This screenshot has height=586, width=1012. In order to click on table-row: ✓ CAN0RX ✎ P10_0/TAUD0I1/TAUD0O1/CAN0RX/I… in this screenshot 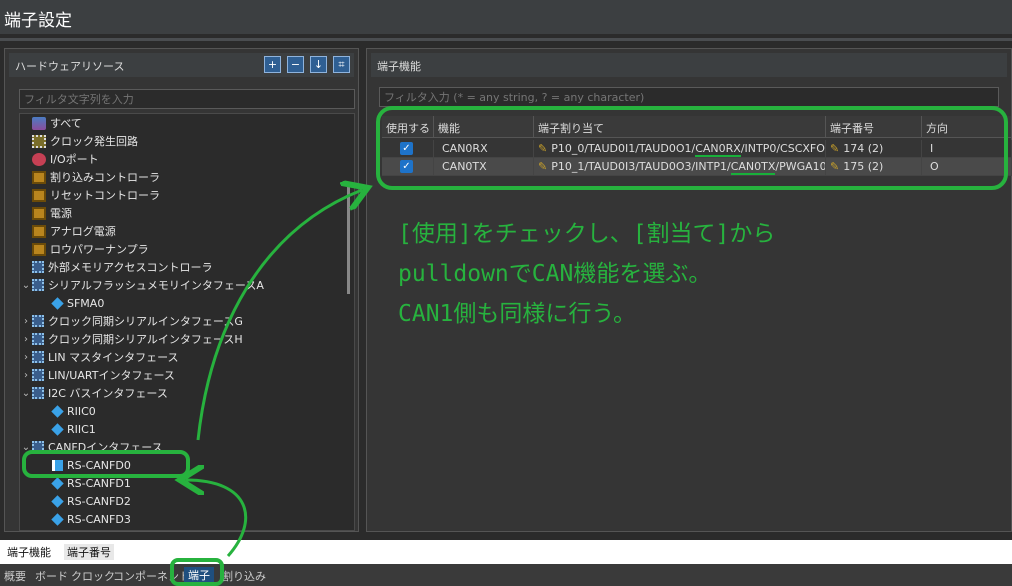, I will do `click(697, 149)`.